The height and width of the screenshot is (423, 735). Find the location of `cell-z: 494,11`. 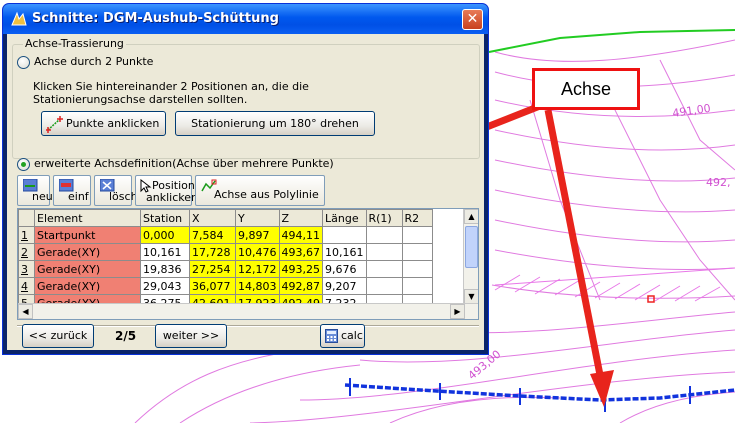

cell-z: 494,11 is located at coordinates (300, 235).